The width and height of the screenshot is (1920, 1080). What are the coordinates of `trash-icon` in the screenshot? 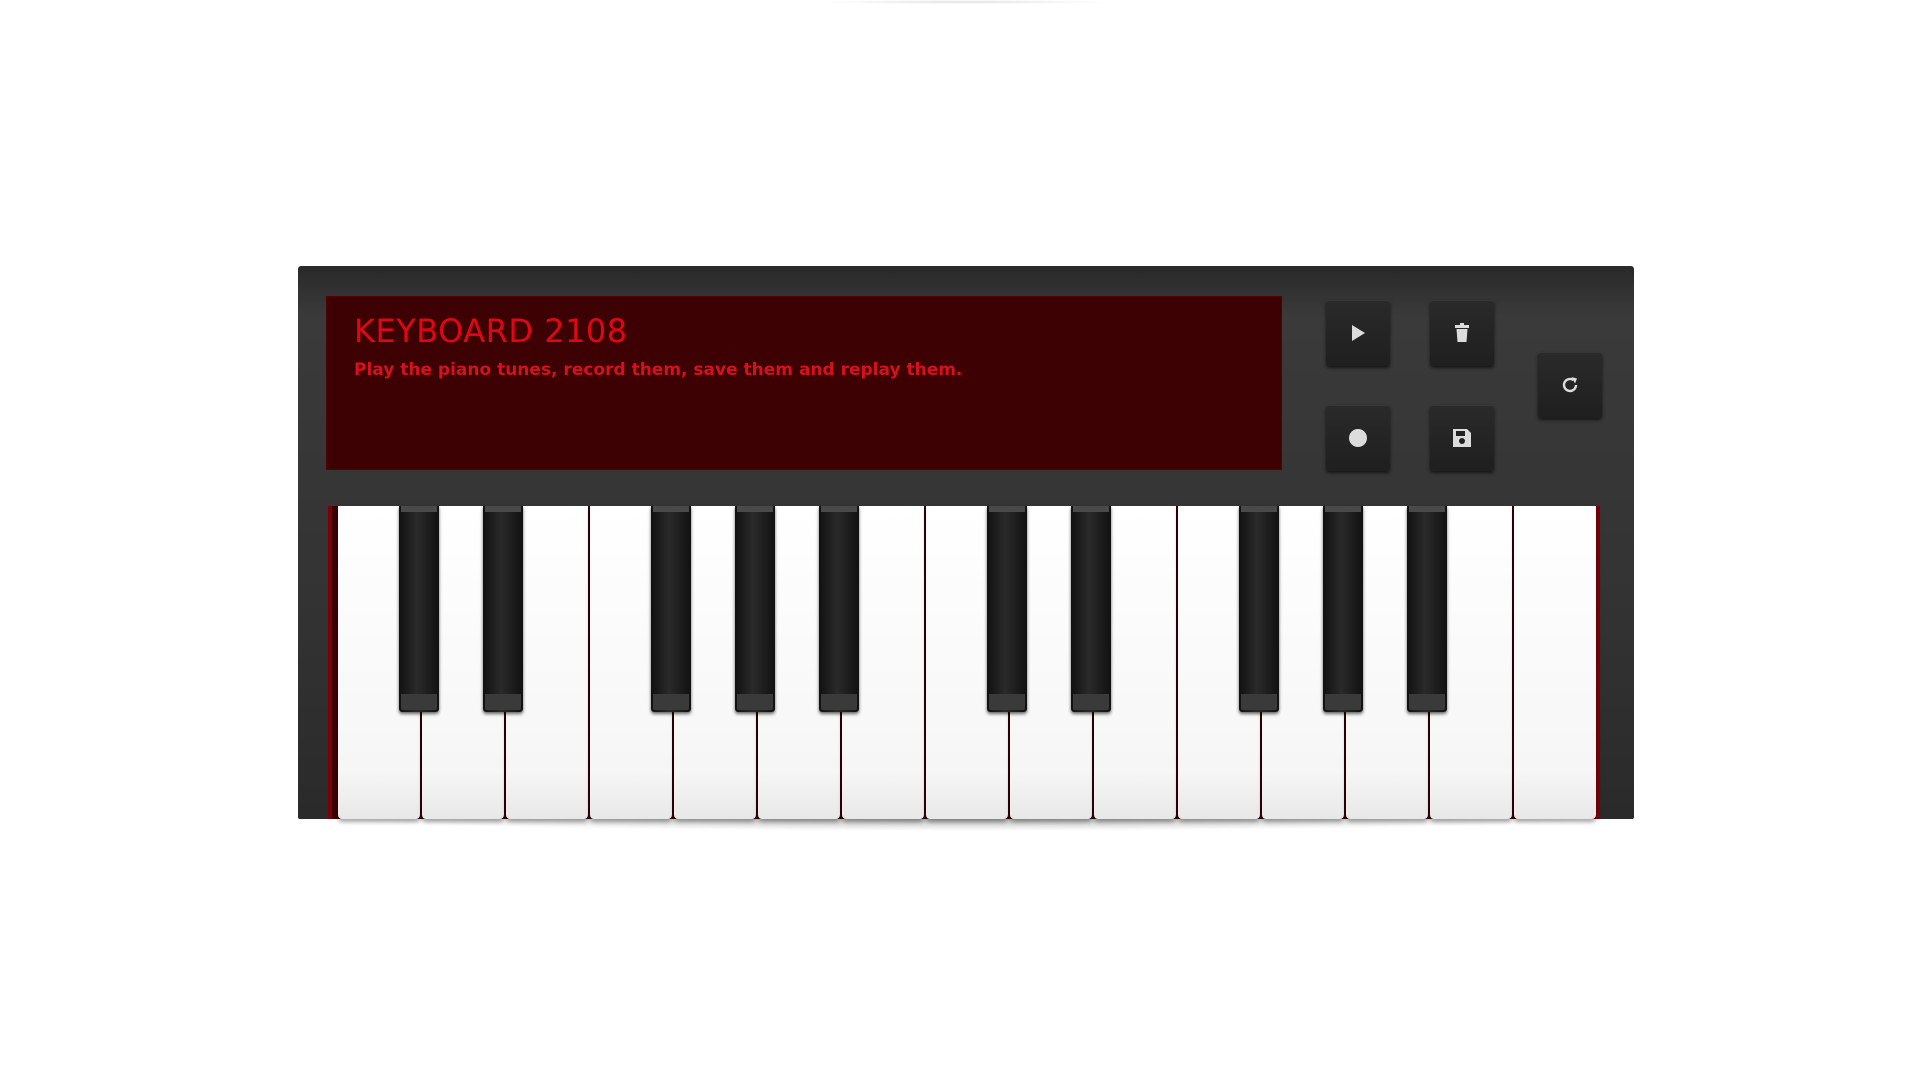 It's located at (1462, 332).